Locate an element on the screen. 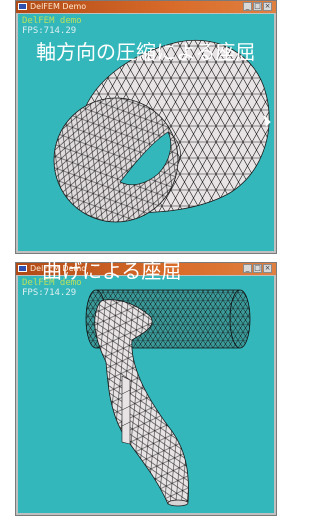 This screenshot has height=516, width=333. window-title: DelFEM Demo is located at coordinates (58, 6).